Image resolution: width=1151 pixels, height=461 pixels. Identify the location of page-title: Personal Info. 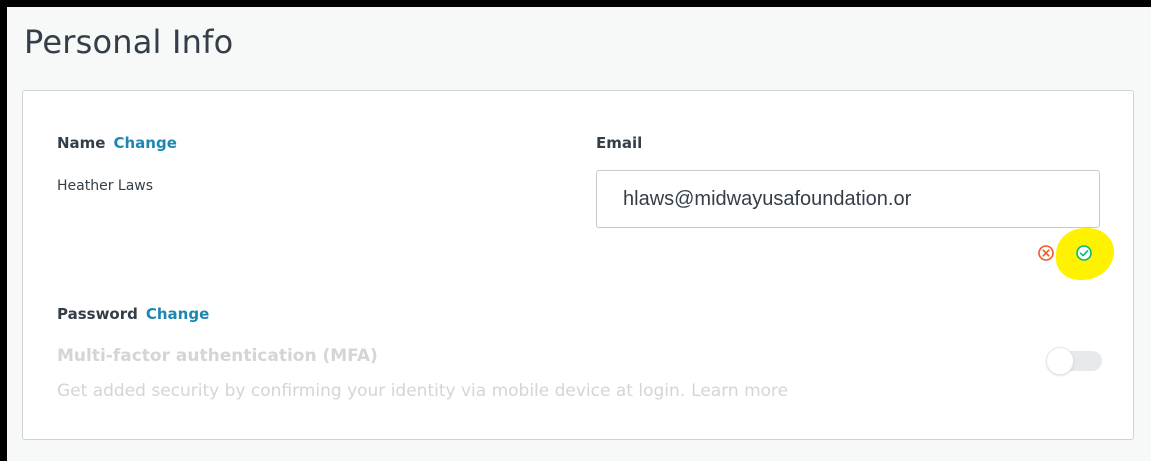
(129, 42).